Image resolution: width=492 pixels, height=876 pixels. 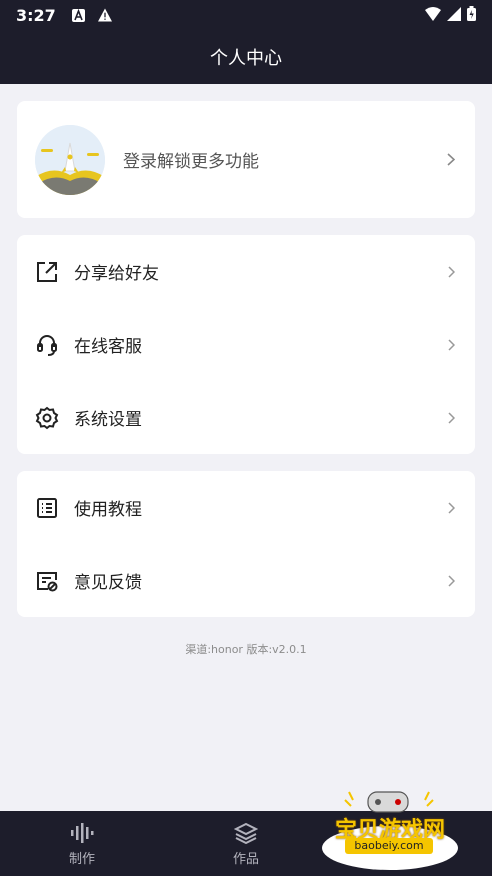 I want to click on tab-works: 作品, so click(x=246, y=843).